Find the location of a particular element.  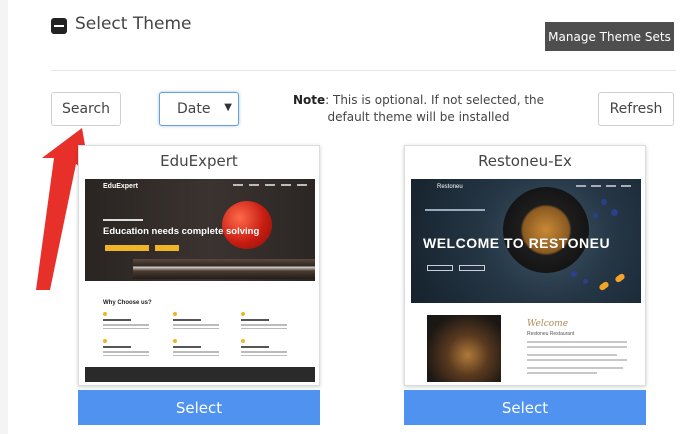

section-title: Select Theme is located at coordinates (133, 24).